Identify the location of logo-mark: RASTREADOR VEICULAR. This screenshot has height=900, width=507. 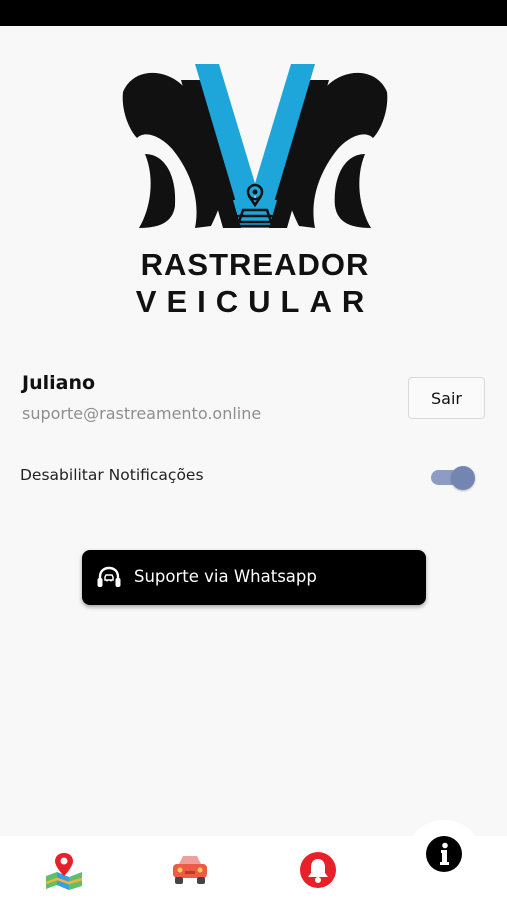
(255, 191).